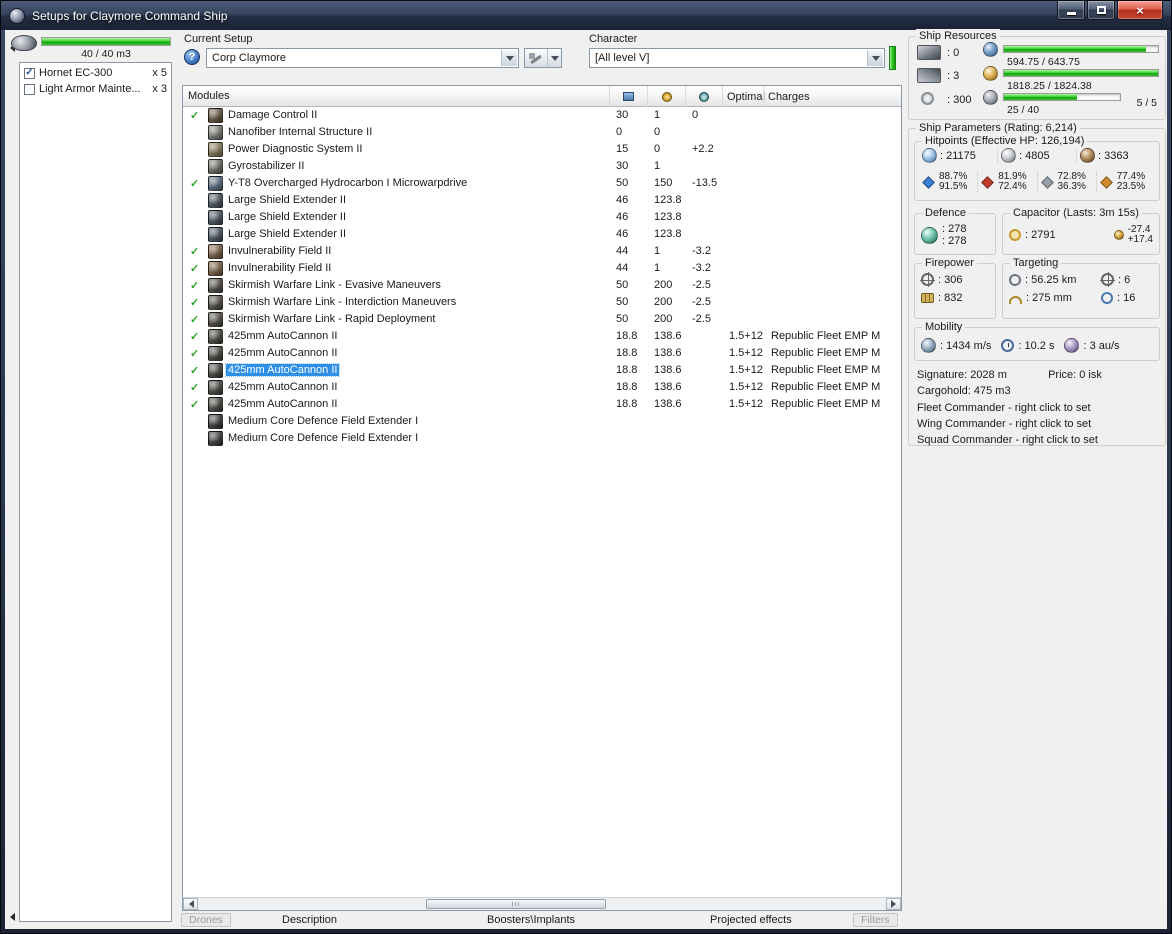  Describe the element at coordinates (826, 353) in the screenshot. I see `module-charges: Republic Fleet EMP M` at that location.